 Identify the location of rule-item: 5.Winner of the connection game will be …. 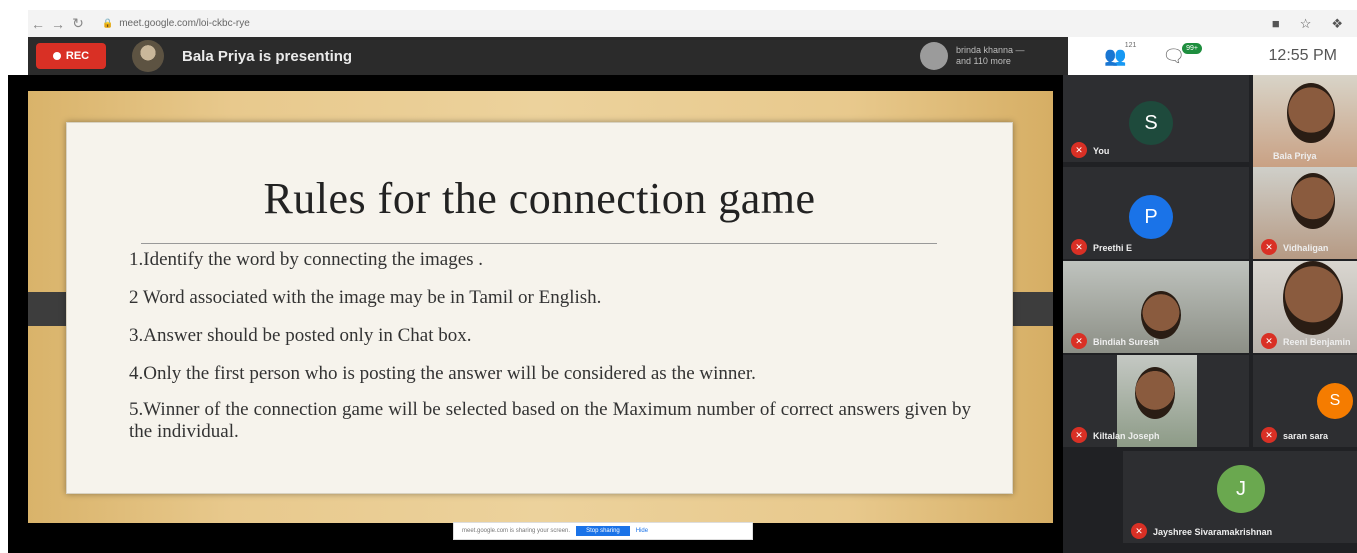
(550, 420).